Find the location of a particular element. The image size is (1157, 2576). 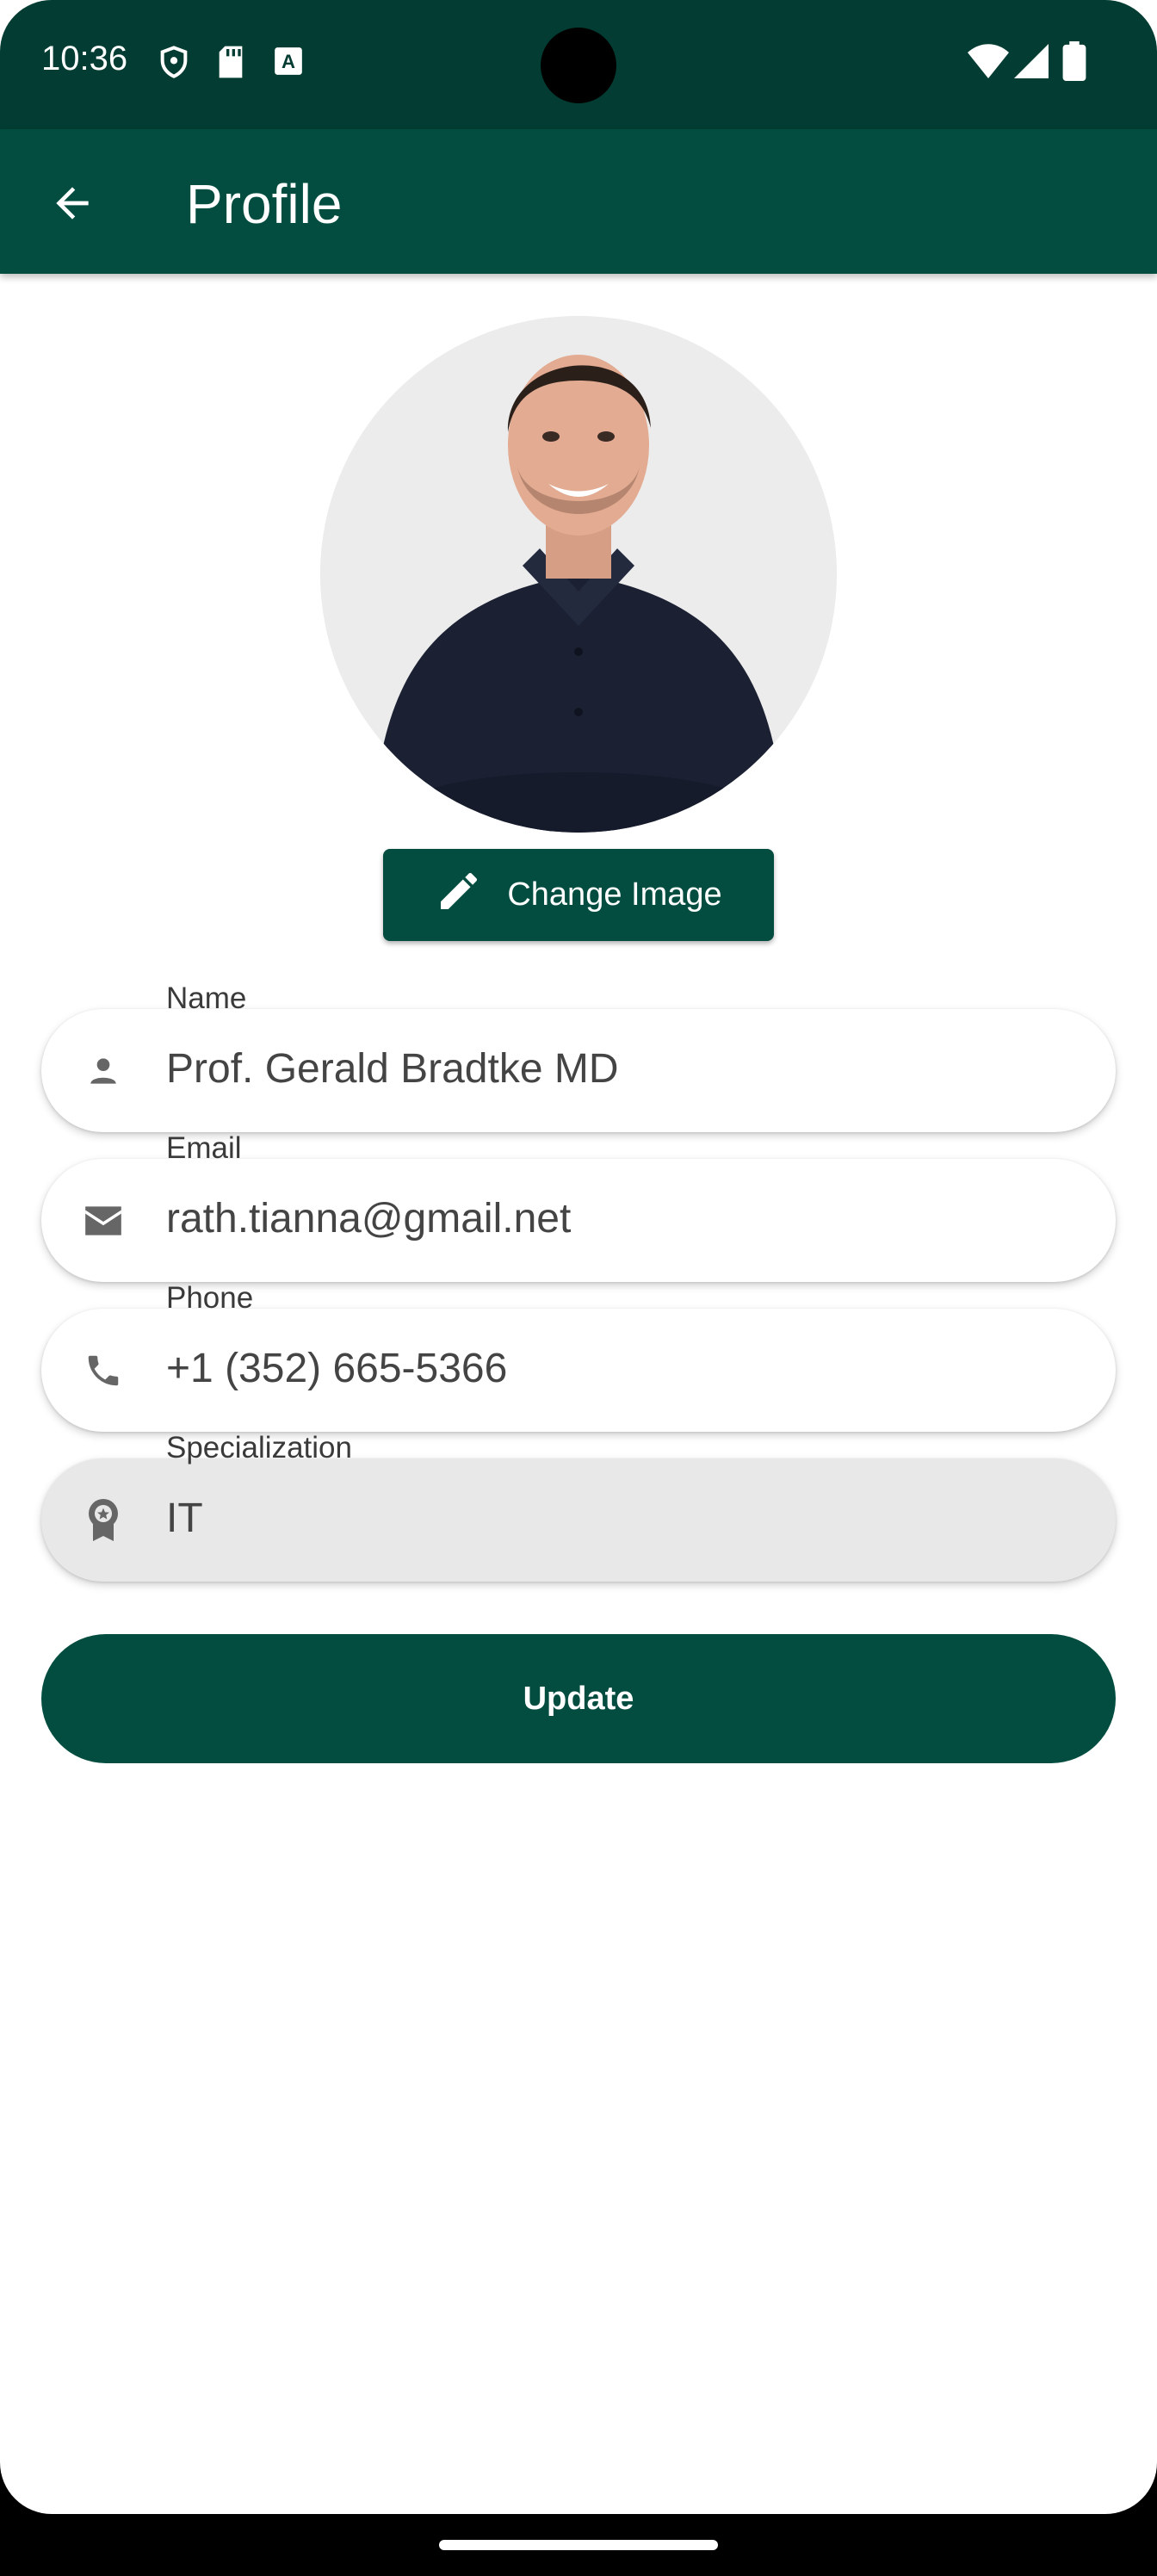

phone-field-label: Phone is located at coordinates (210, 1298).